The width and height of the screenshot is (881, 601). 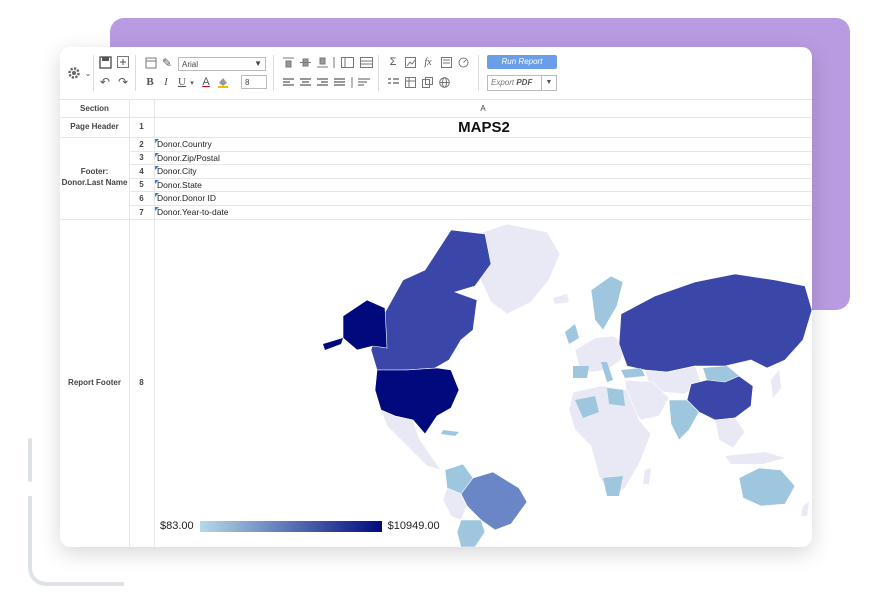 I want to click on field-label: Donor.State, so click(x=179, y=185).